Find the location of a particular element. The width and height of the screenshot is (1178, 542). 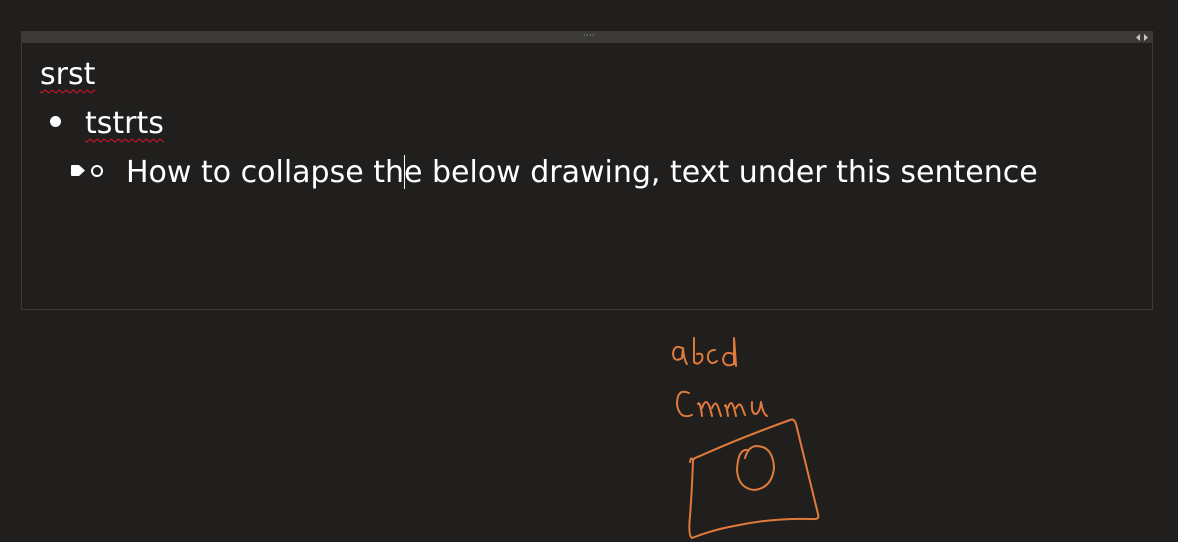

note-title-text: srst is located at coordinates (68, 74).